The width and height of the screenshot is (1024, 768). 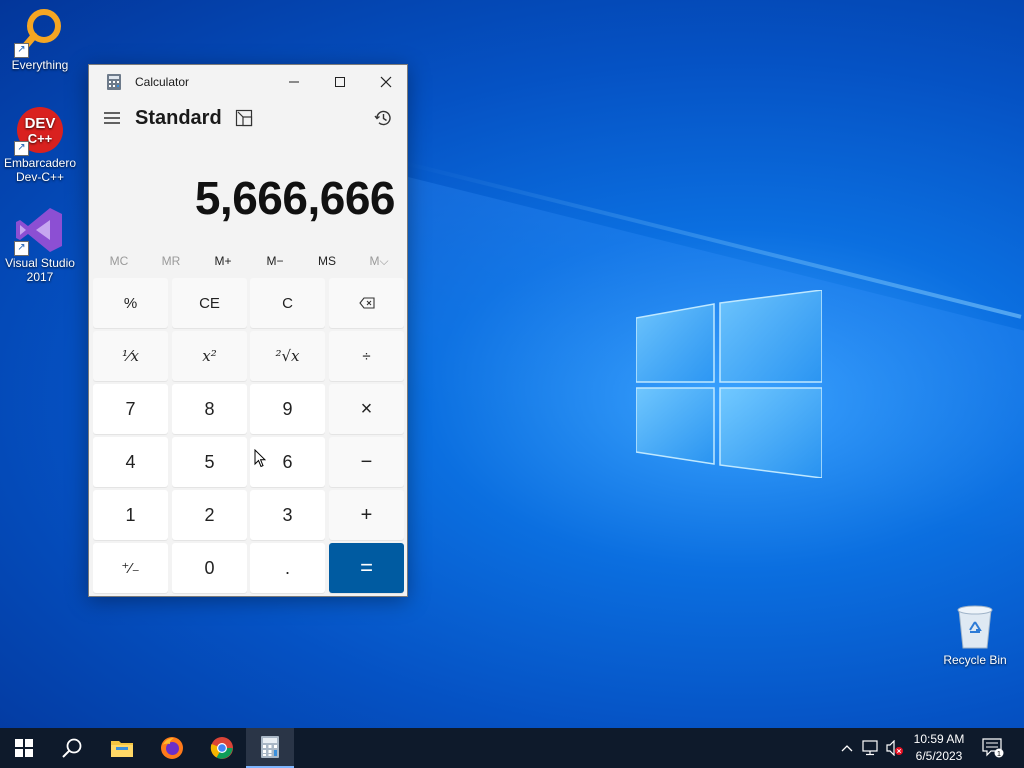 I want to click on memory-clear-button: MC, so click(x=119, y=261).